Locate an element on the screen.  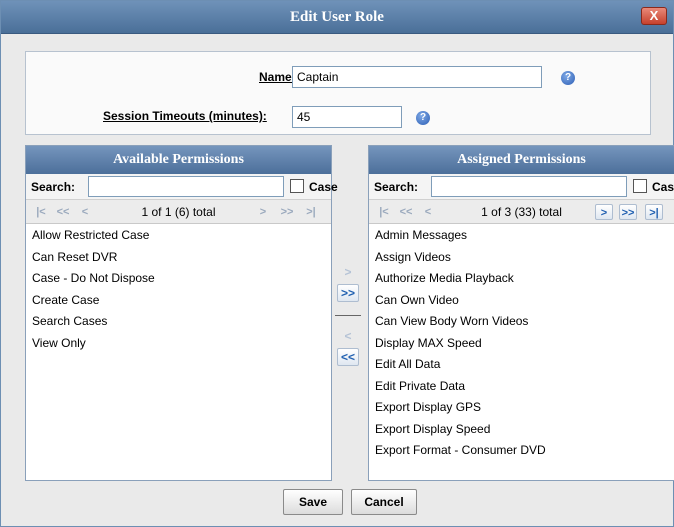
assigned-search-input is located at coordinates (529, 186).